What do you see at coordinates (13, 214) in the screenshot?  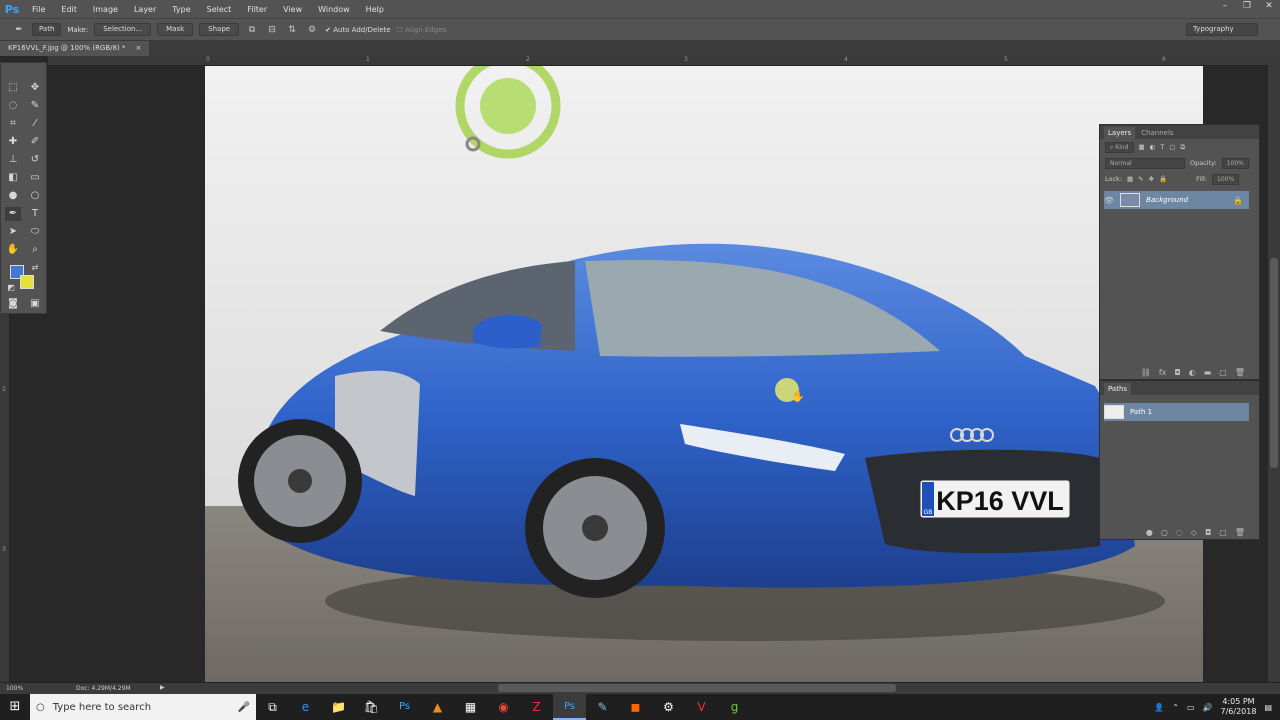 I see `pen-tool-icon: ✒` at bounding box center [13, 214].